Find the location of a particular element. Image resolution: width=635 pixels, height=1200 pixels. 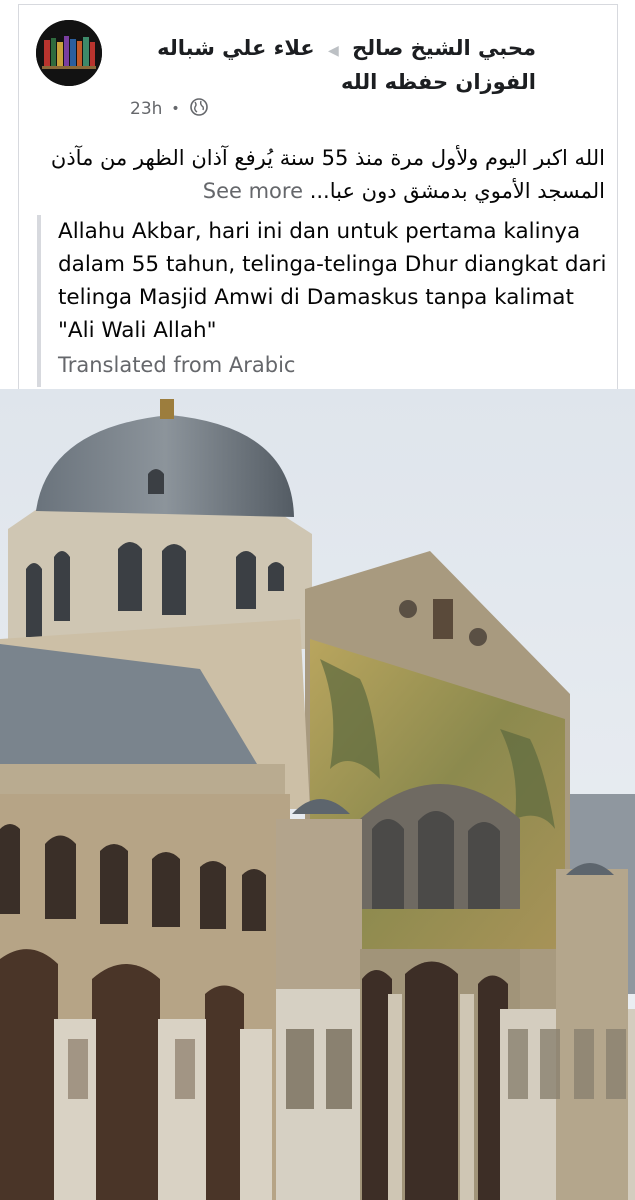

see-more-link: See more is located at coordinates (253, 191).